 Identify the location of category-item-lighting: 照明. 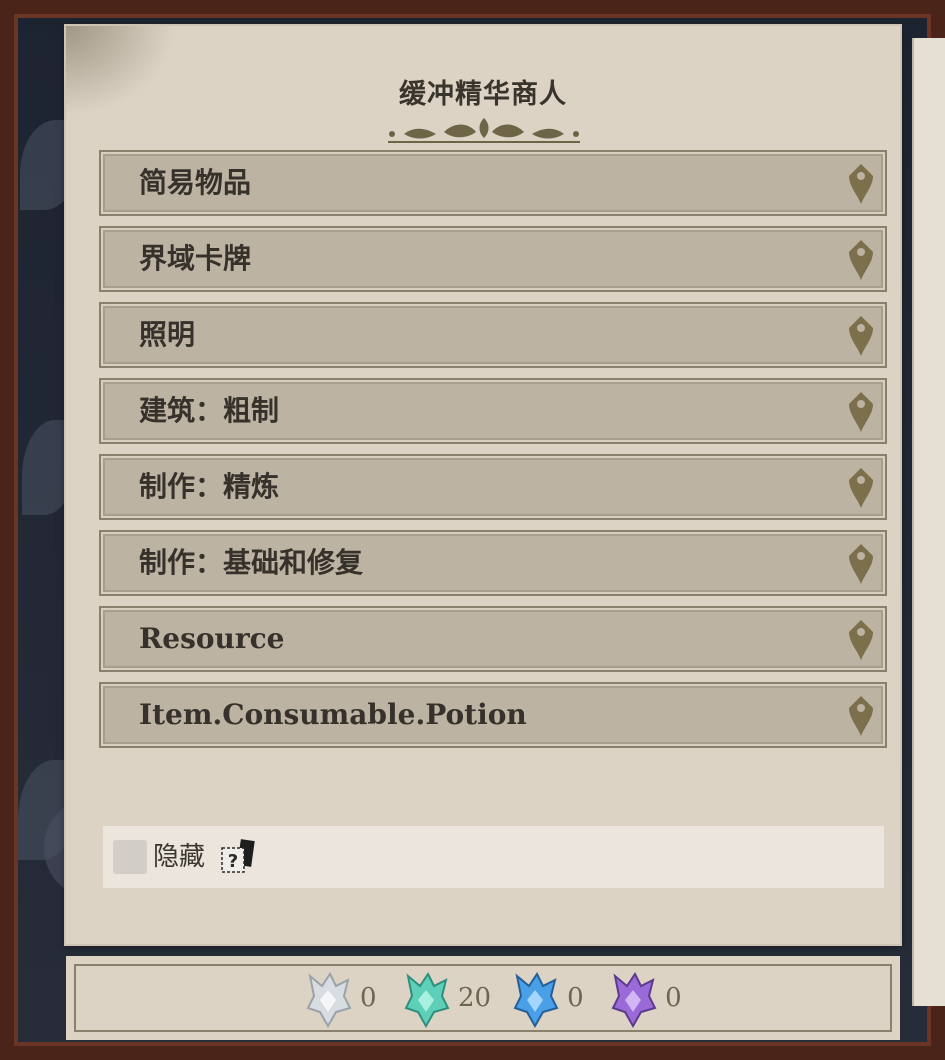
(493, 335).